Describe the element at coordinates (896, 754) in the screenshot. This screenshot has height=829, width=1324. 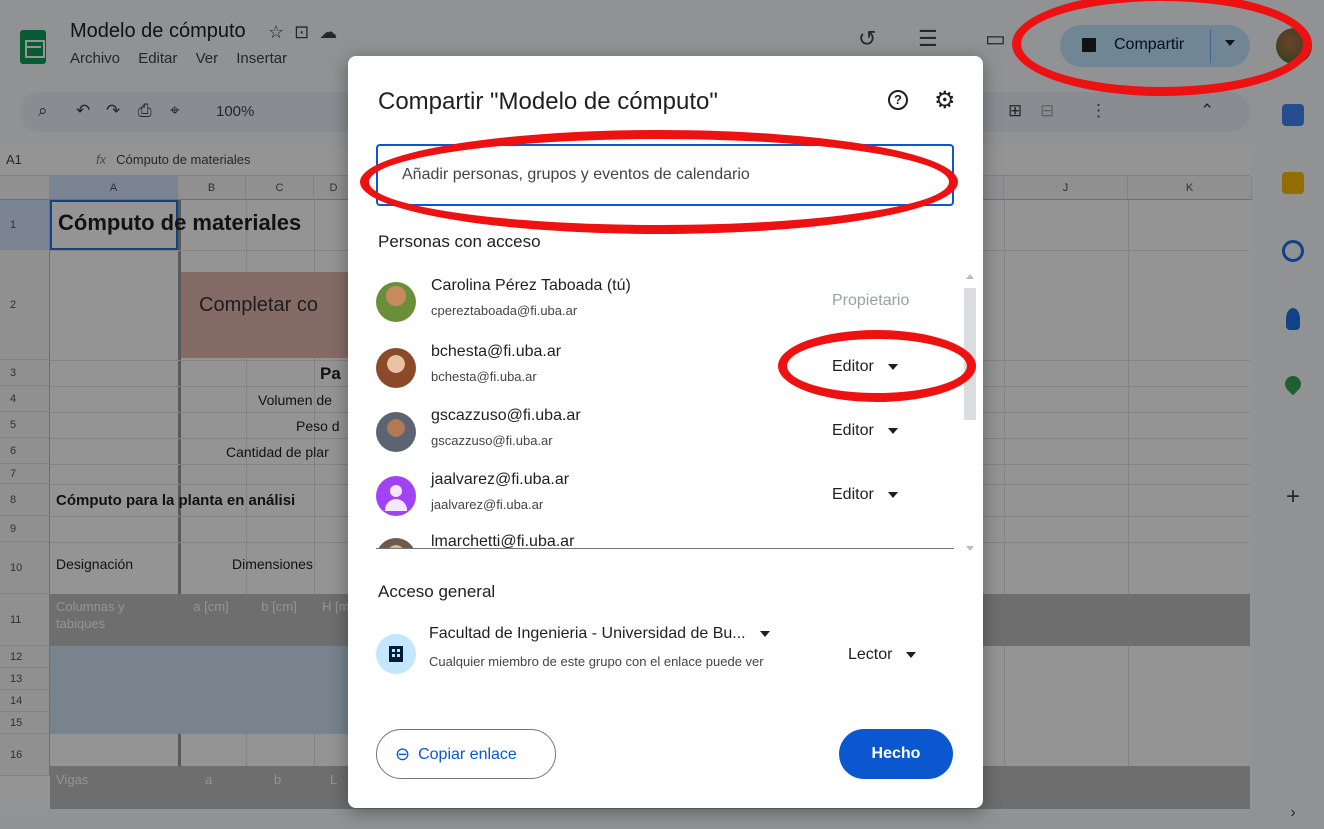
I see `done-button: Hecho` at that location.